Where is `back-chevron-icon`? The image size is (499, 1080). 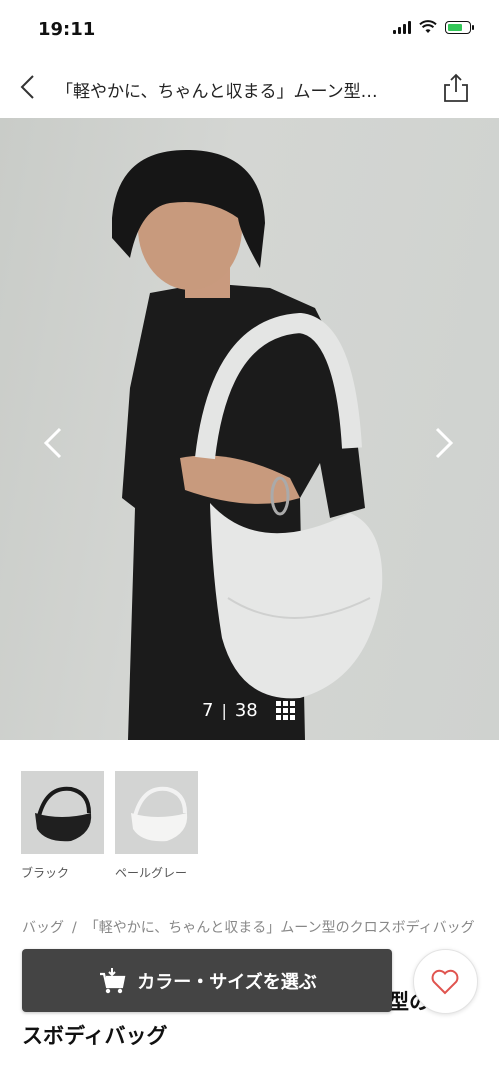 back-chevron-icon is located at coordinates (27, 87).